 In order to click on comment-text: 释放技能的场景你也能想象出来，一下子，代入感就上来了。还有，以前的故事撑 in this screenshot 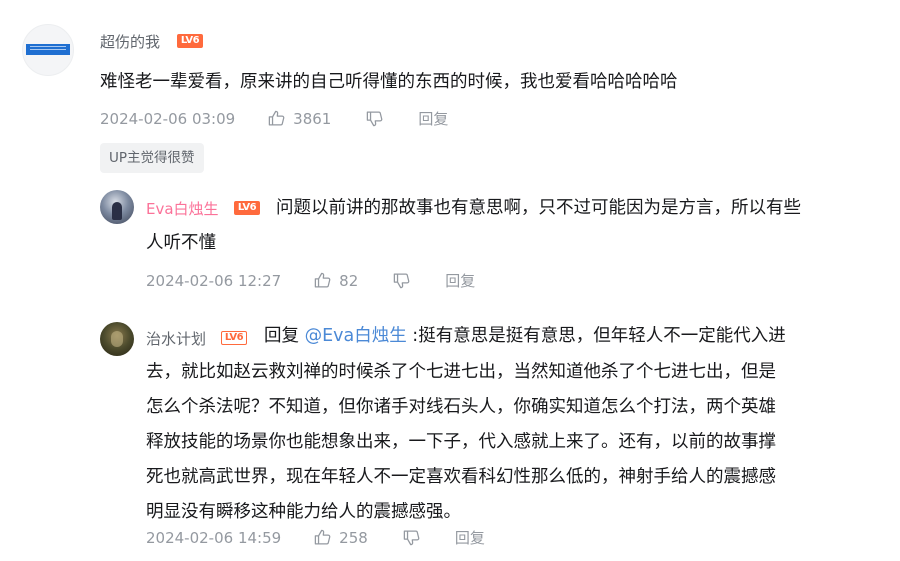, I will do `click(461, 442)`.